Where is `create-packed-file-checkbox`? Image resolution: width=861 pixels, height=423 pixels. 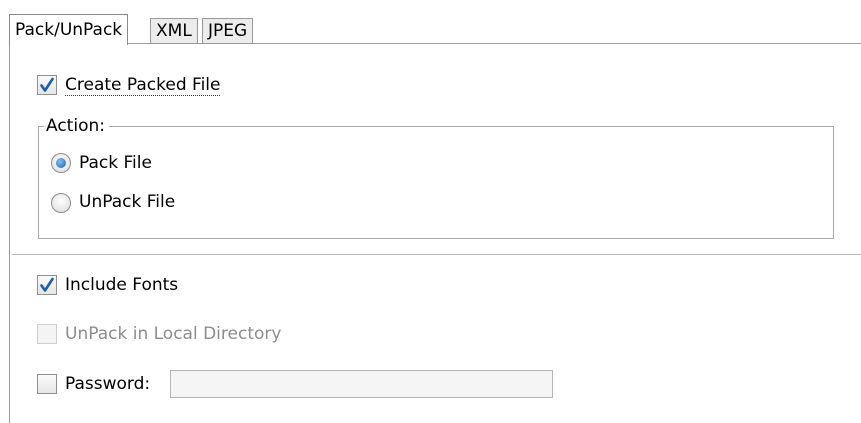
create-packed-file-checkbox is located at coordinates (47, 85).